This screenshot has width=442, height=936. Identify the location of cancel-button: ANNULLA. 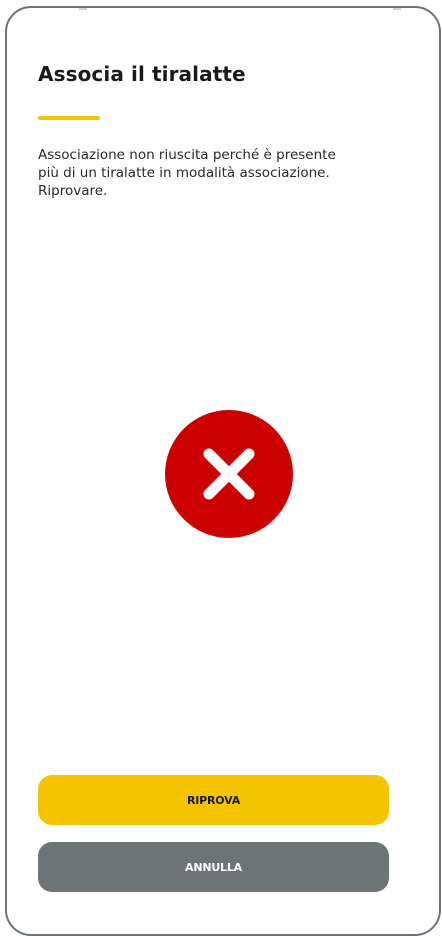
(213, 867).